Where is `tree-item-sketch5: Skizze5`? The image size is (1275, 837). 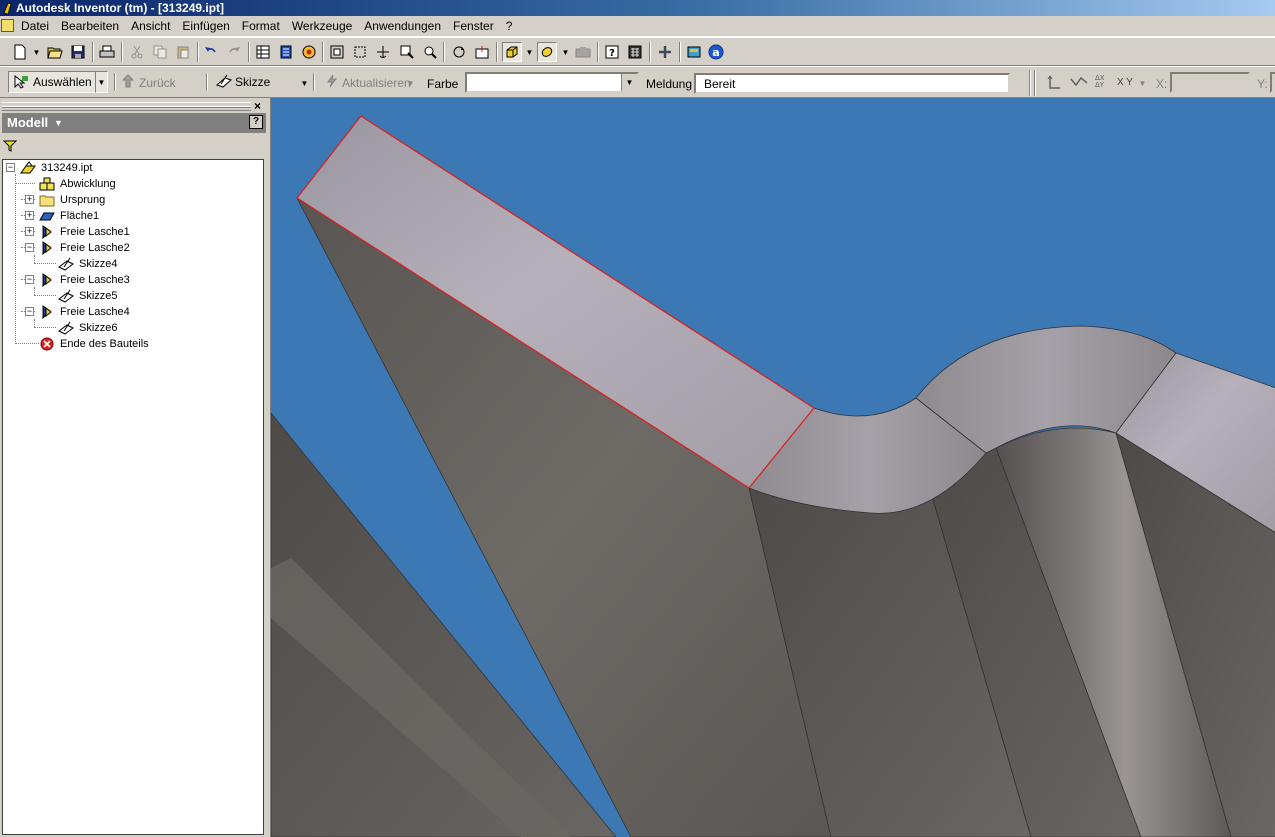 tree-item-sketch5: Skizze5 is located at coordinates (98, 296).